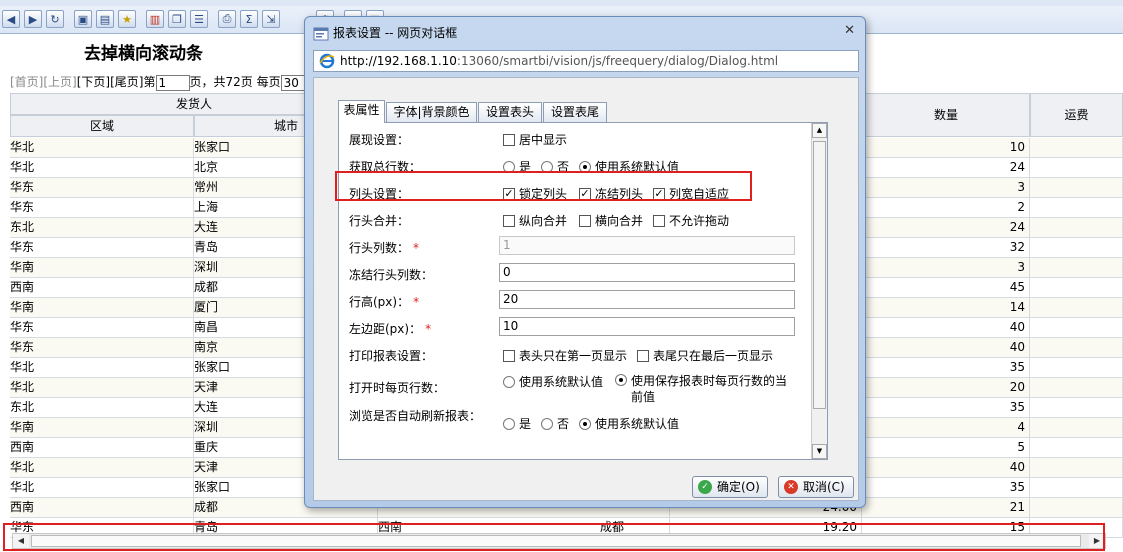 The width and height of the screenshot is (1123, 552). What do you see at coordinates (647, 326) in the screenshot?
I see `left-margin-input: 10` at bounding box center [647, 326].